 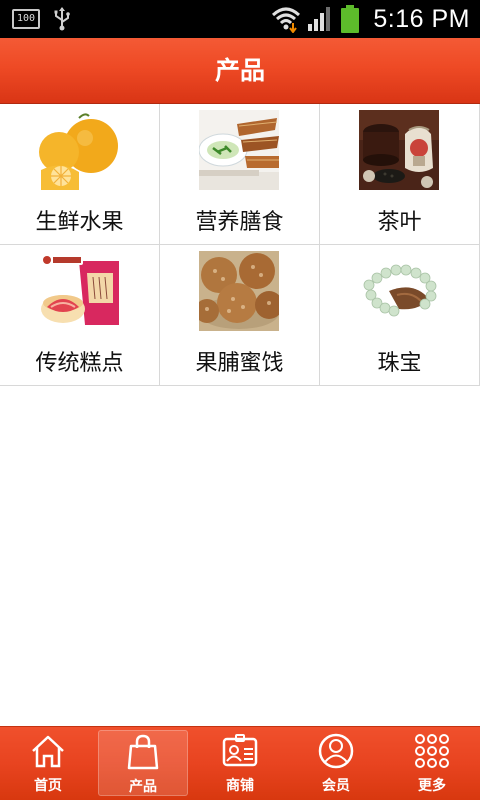 I want to click on tab-member: 会员, so click(x=336, y=763).